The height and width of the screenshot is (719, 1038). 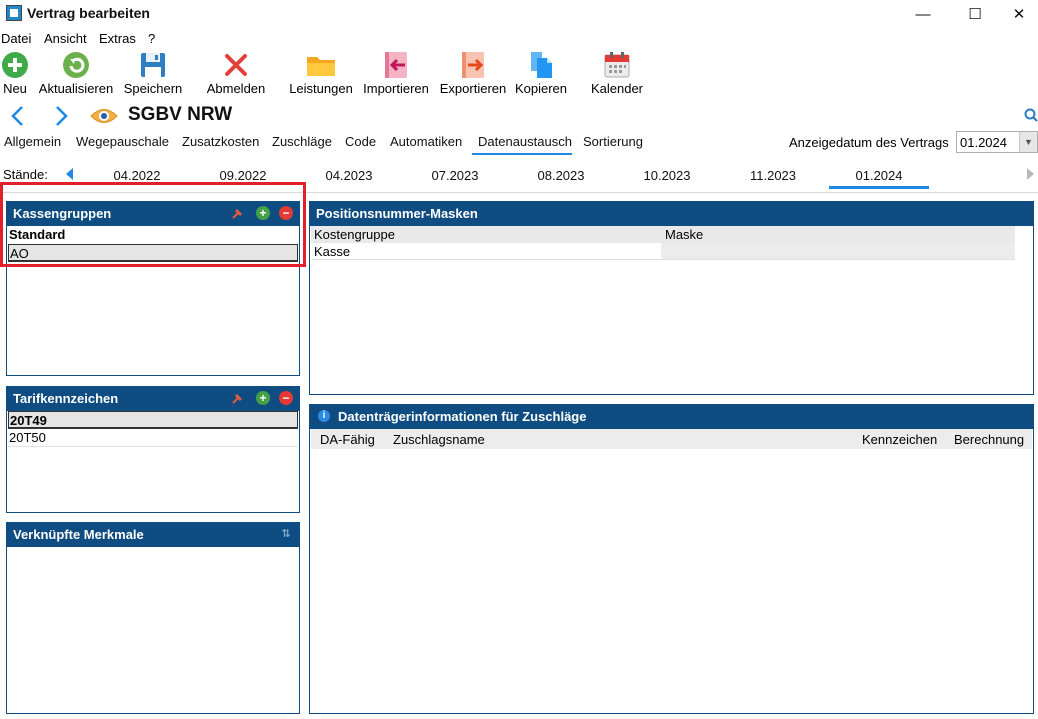 What do you see at coordinates (236, 88) in the screenshot?
I see `logout-button-label: Abmelden` at bounding box center [236, 88].